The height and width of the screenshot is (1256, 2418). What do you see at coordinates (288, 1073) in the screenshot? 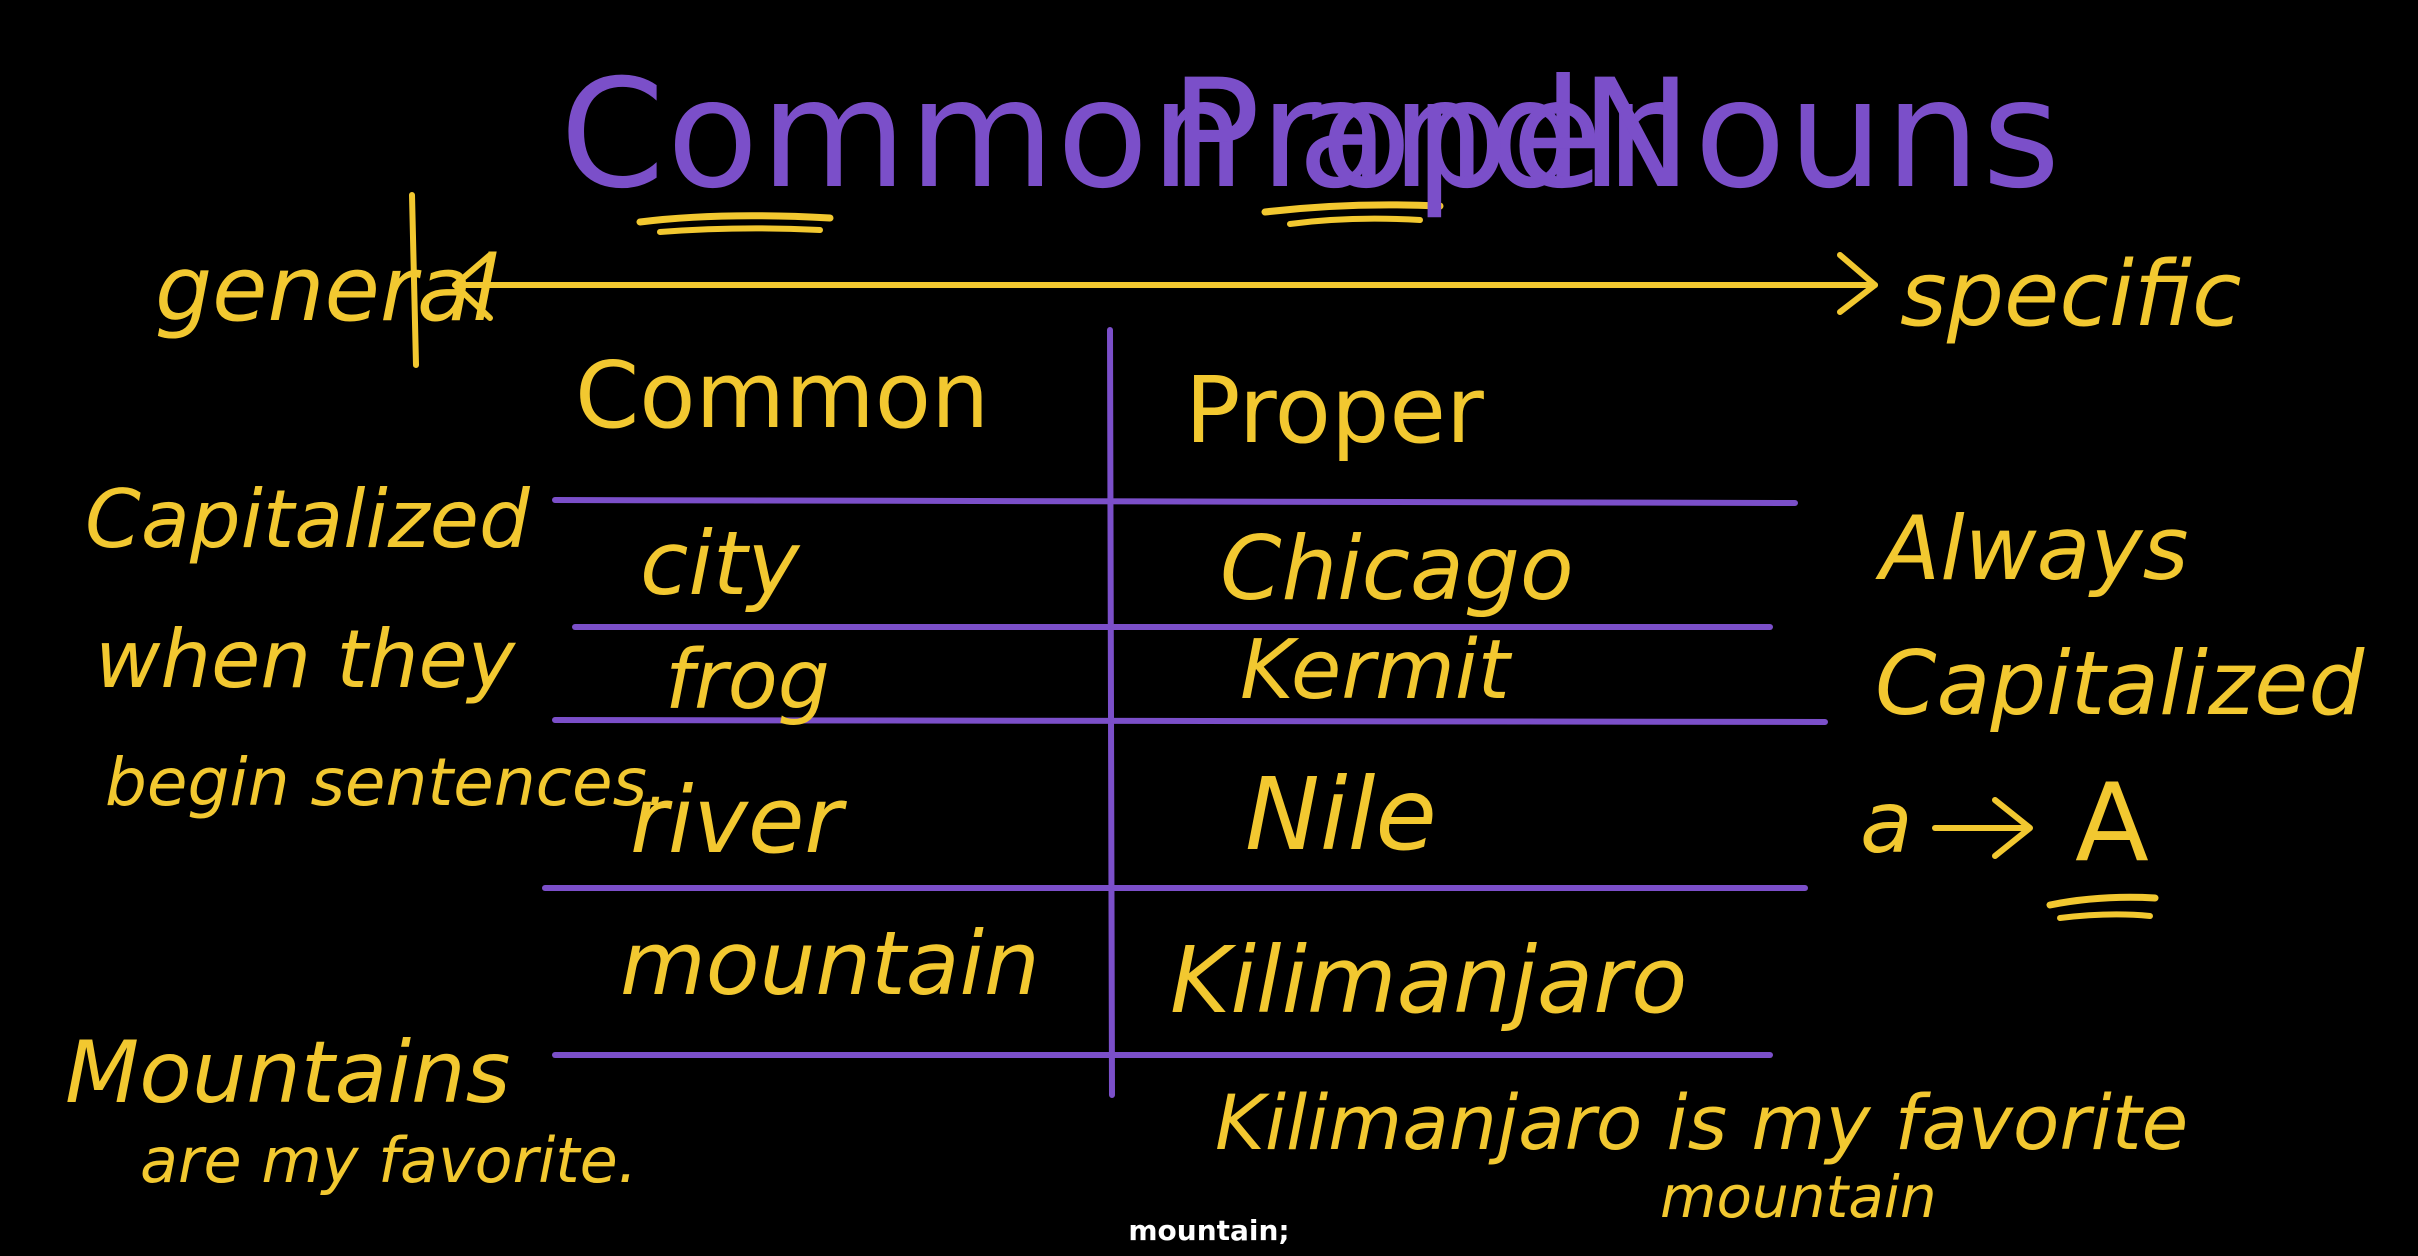
I see `note-example-line1: Mountains` at bounding box center [288, 1073].